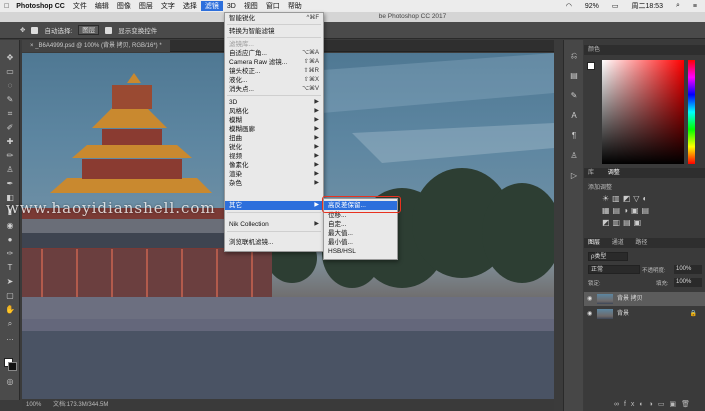 This screenshot has height=411, width=705. I want to click on pen-tool: ✑, so click(10, 254).